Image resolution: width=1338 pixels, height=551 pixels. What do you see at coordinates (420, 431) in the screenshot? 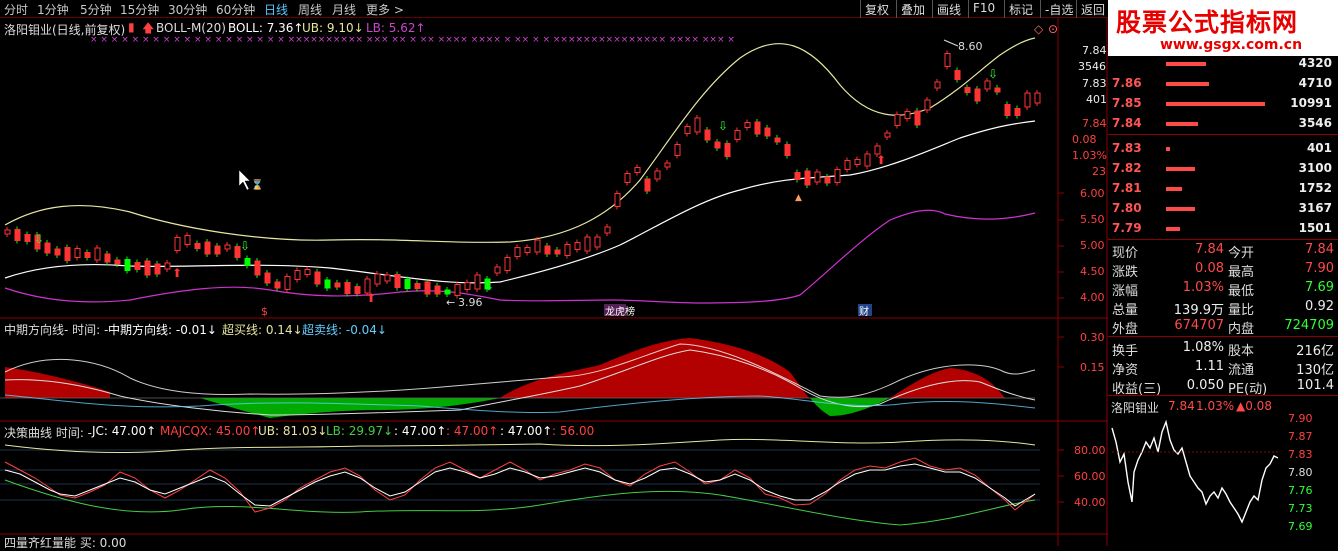
I see `lower-v1: : 47.00↑` at bounding box center [420, 431].